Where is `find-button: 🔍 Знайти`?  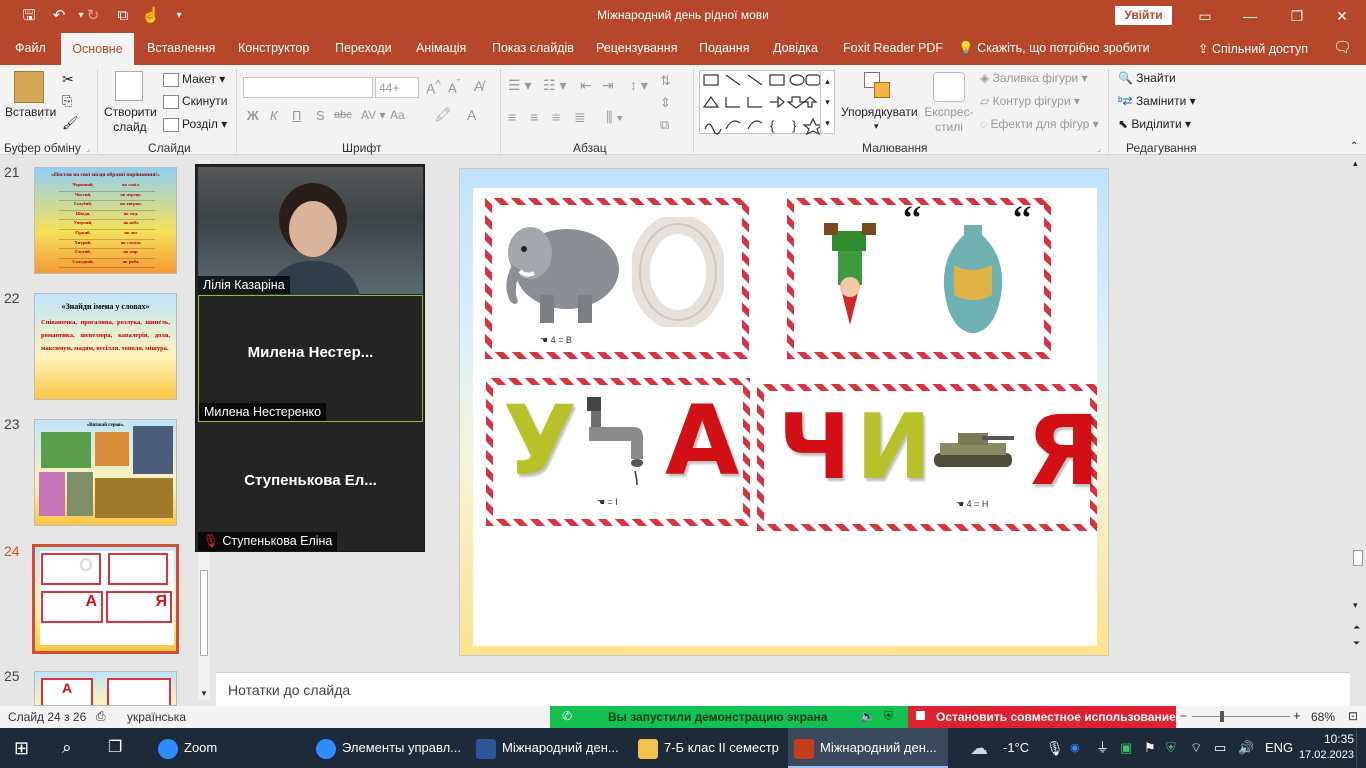 find-button: 🔍 Знайти is located at coordinates (1147, 78).